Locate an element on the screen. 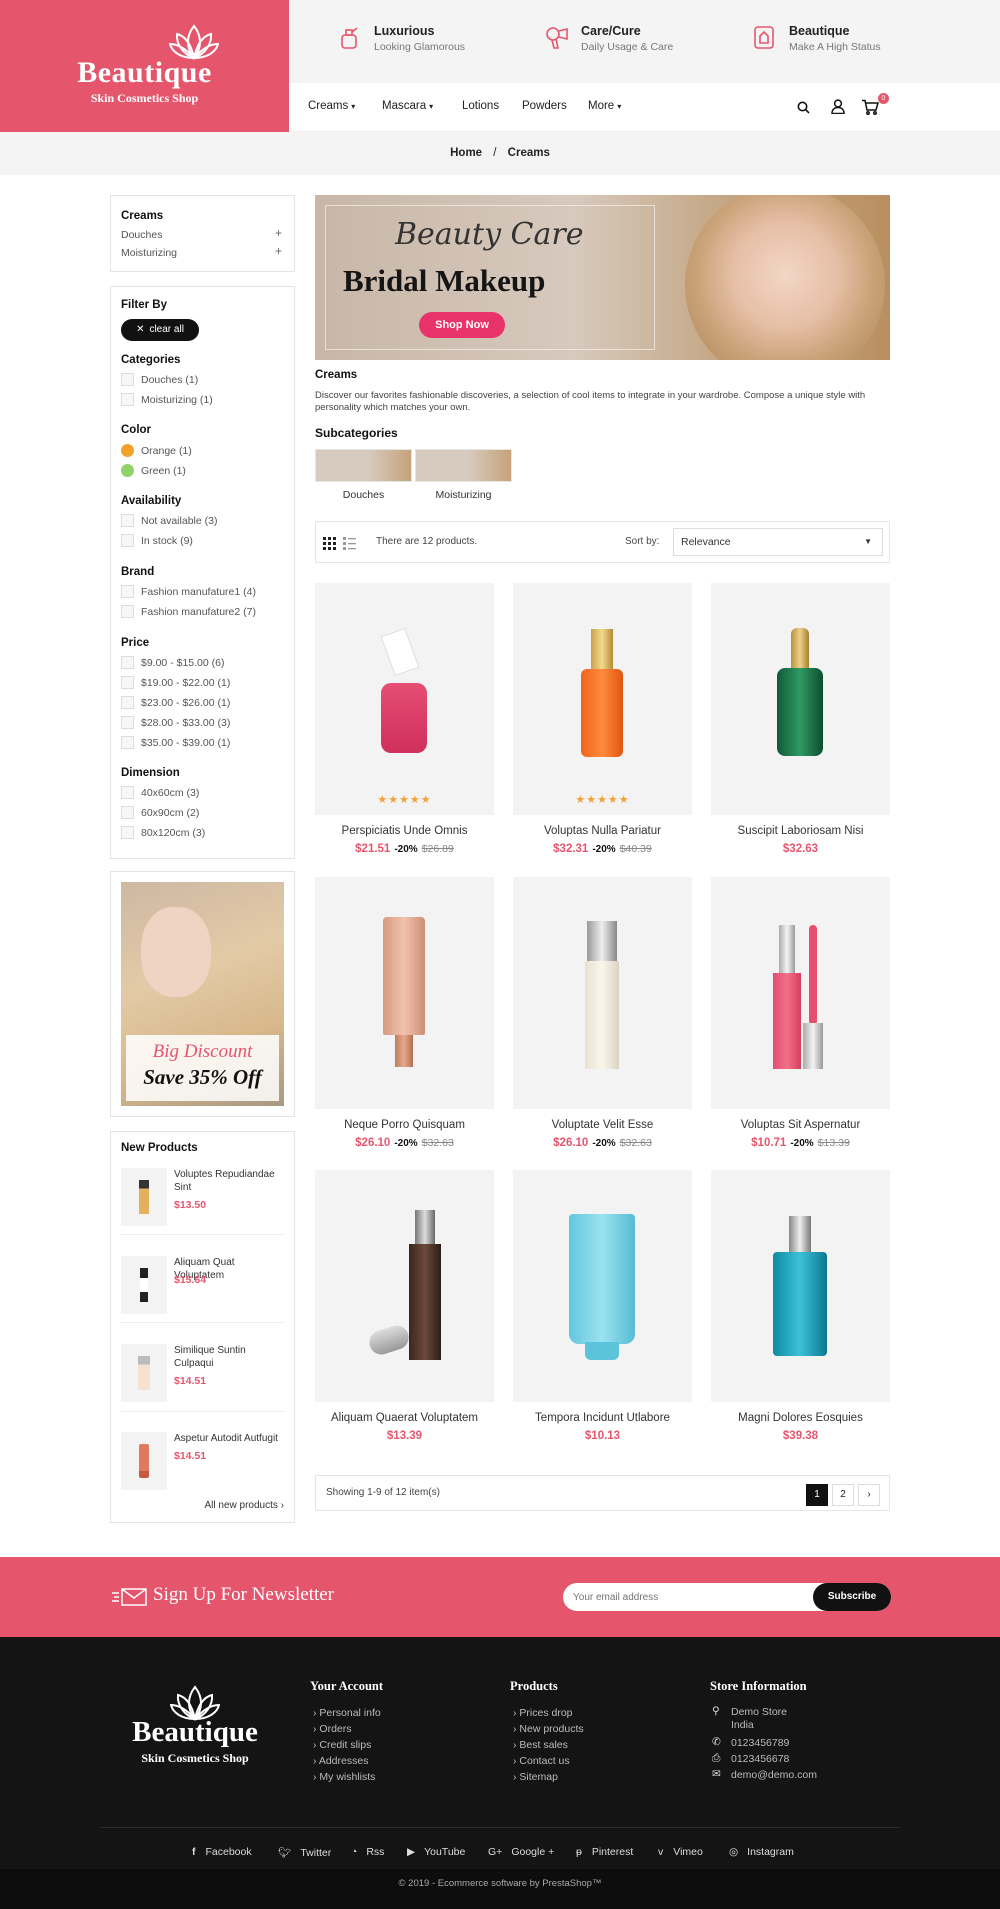 Image resolution: width=1000 pixels, height=1909 pixels. promo-box: Big Discount Save 35% Off is located at coordinates (202, 994).